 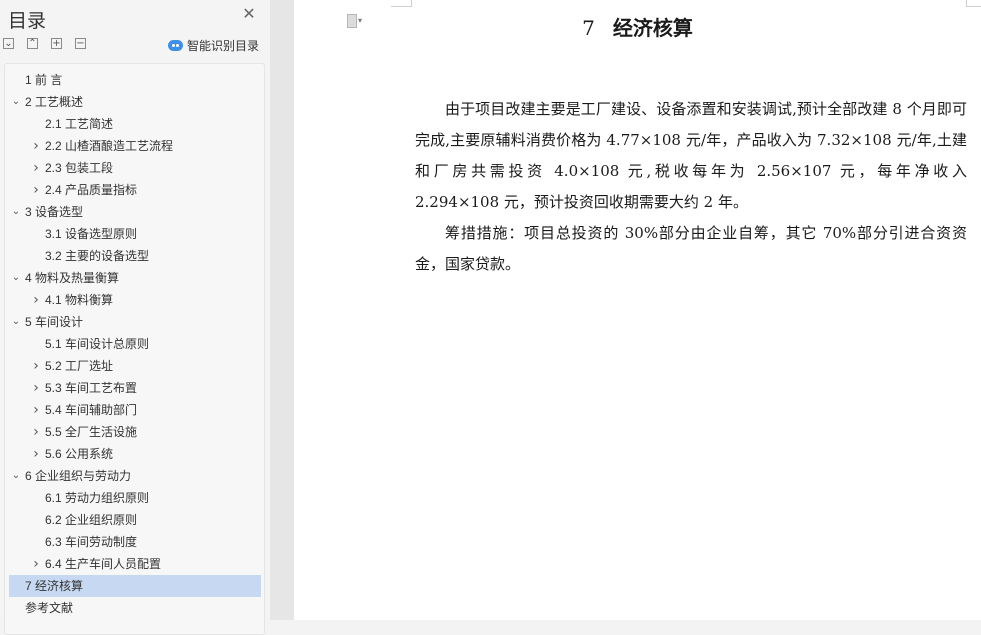 What do you see at coordinates (56, 43) in the screenshot?
I see `add-icon: +` at bounding box center [56, 43].